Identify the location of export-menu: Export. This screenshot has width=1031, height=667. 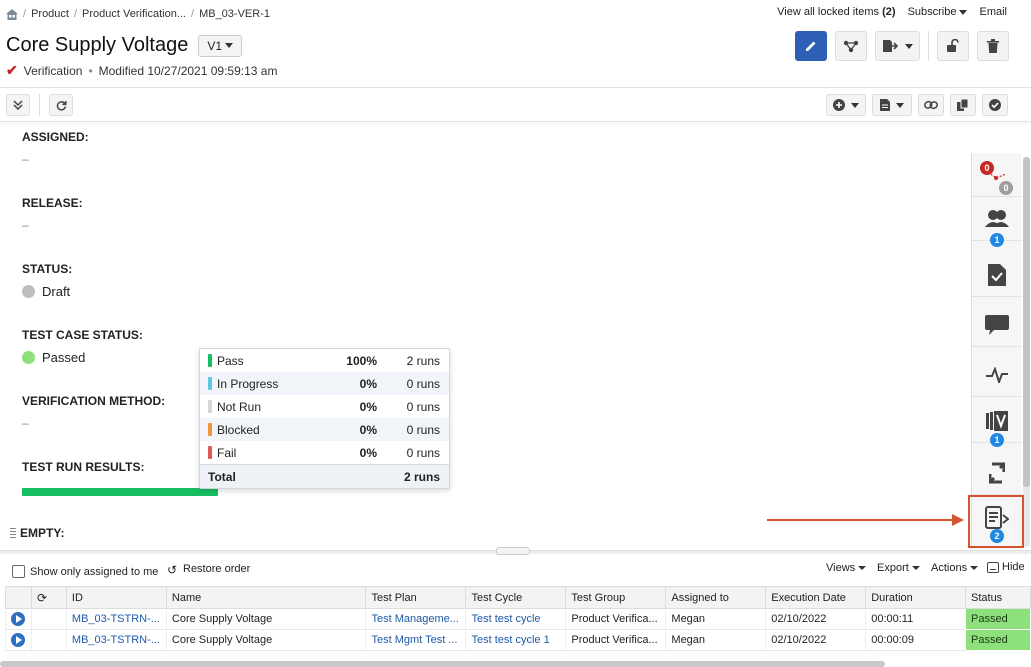
(898, 568).